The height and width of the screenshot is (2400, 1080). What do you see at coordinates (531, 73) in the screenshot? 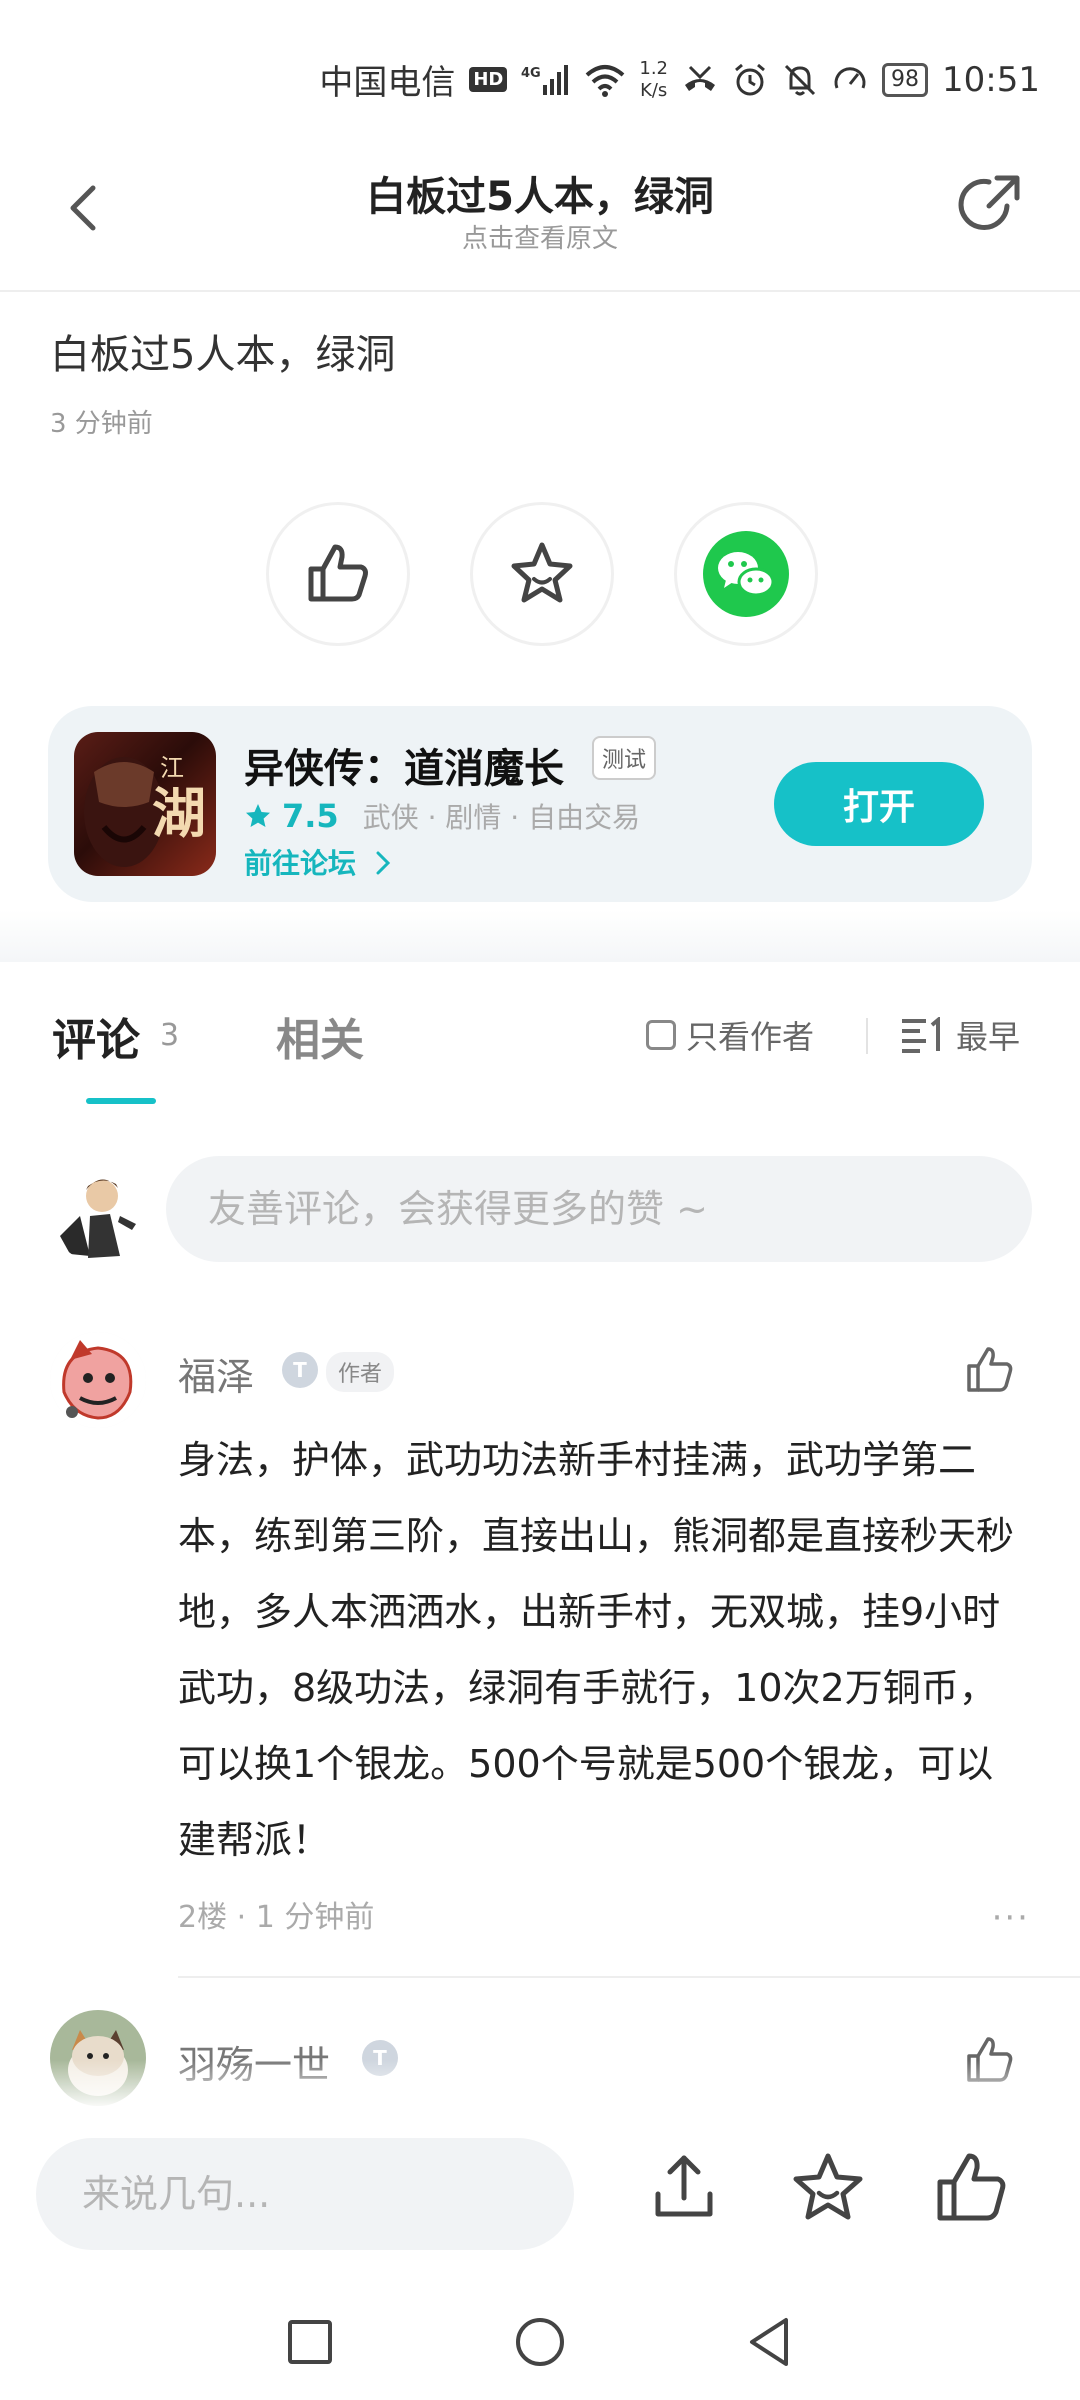
I see `svg-text: 4G` at bounding box center [531, 73].